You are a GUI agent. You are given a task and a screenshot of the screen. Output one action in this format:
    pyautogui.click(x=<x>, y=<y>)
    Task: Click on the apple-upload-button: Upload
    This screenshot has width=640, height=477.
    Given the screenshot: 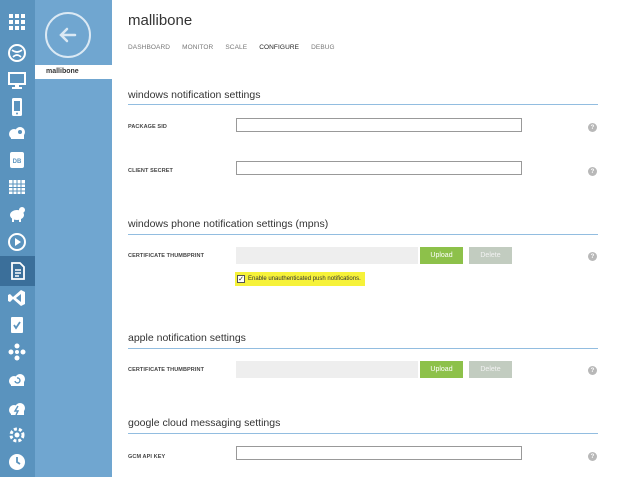 What is the action you would take?
    pyautogui.click(x=441, y=369)
    